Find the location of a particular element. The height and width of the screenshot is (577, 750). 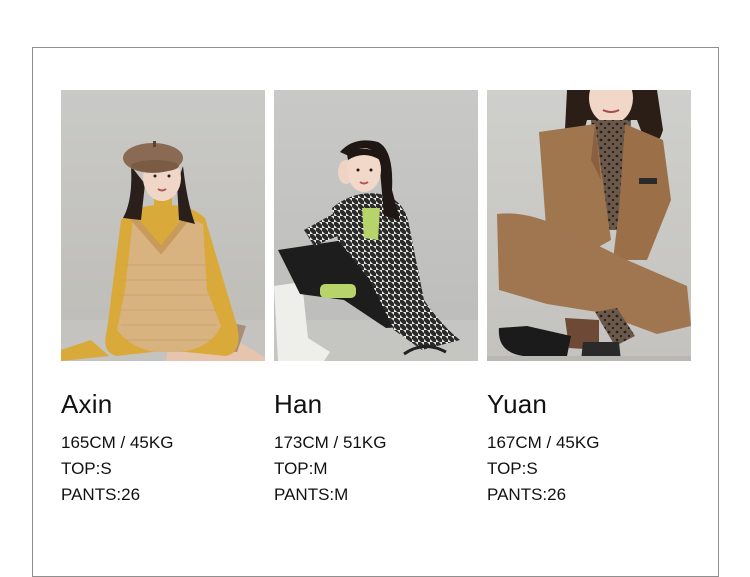

model-name: Axin is located at coordinates (87, 404).